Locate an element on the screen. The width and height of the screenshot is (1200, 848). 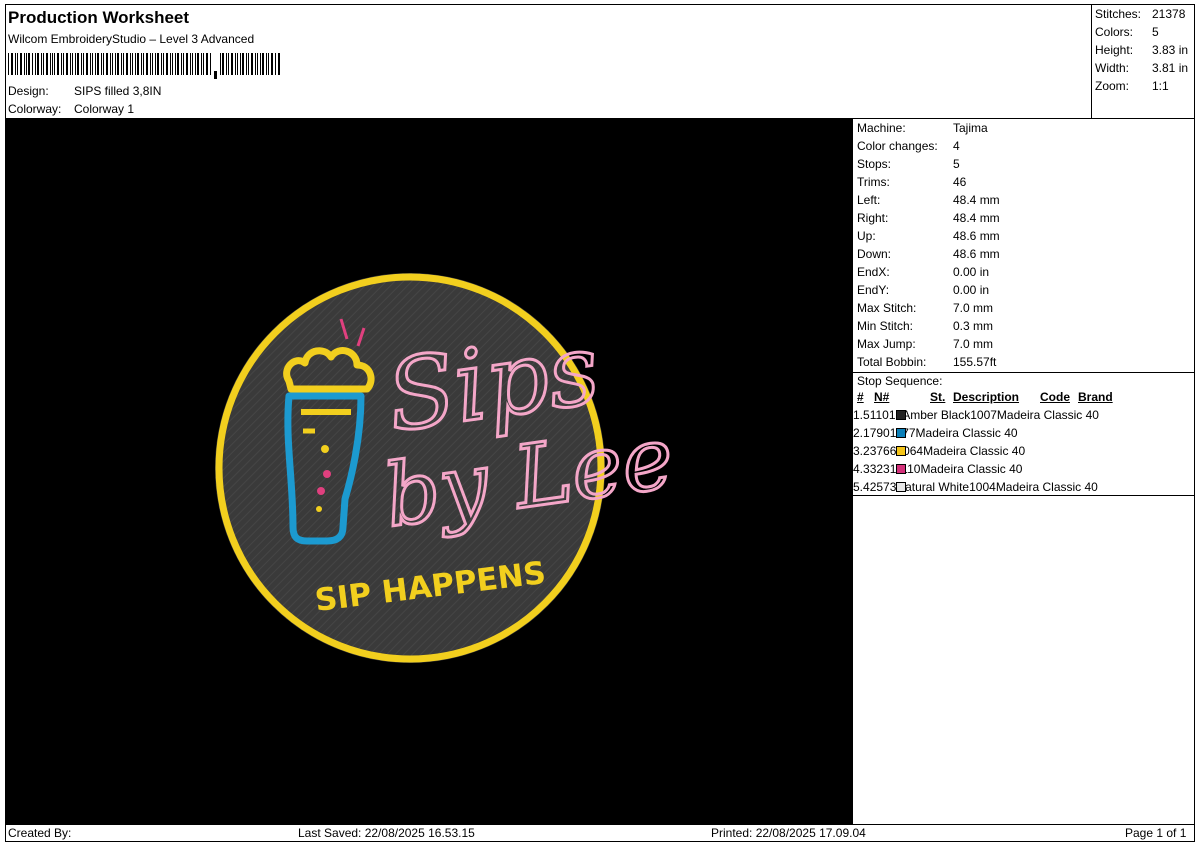
thread-code: 1004 is located at coordinates (982, 487).